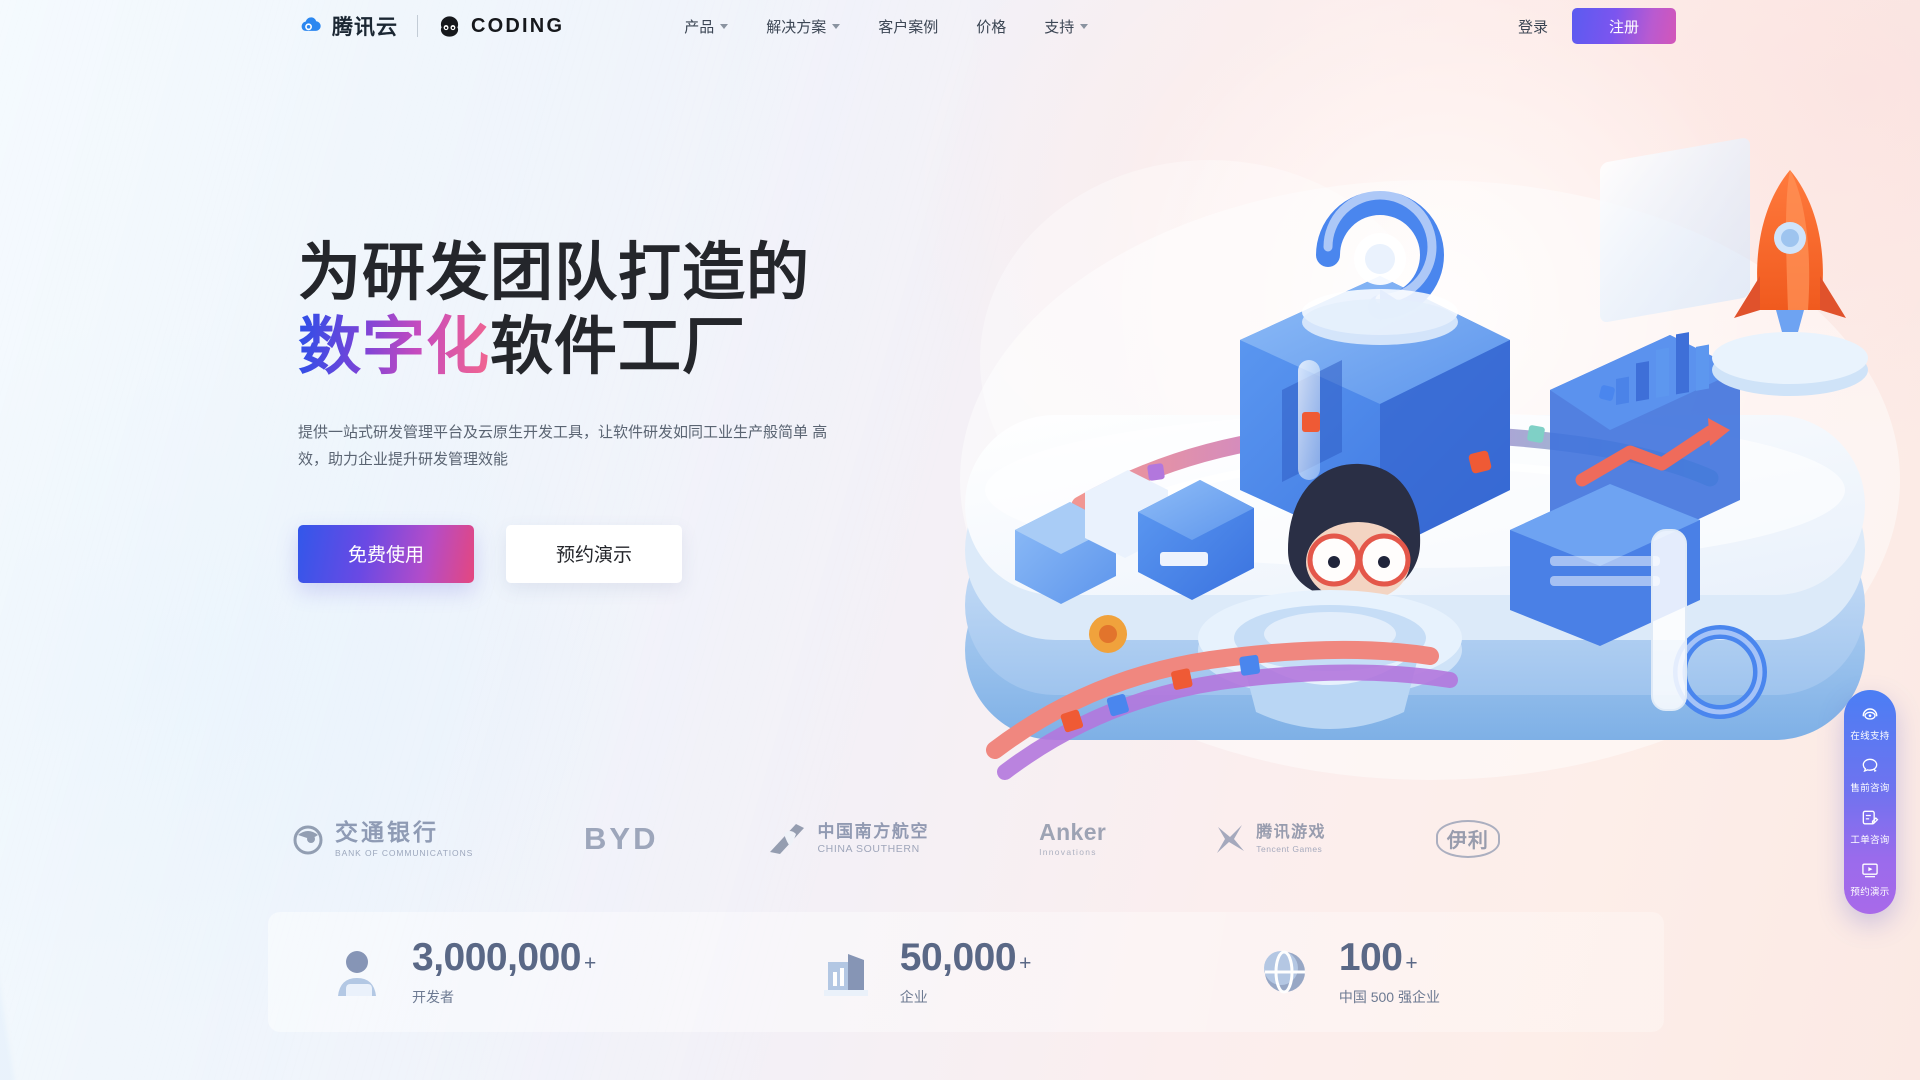 The image size is (1920, 1080). I want to click on nav-cases: 客户案例, so click(908, 26).